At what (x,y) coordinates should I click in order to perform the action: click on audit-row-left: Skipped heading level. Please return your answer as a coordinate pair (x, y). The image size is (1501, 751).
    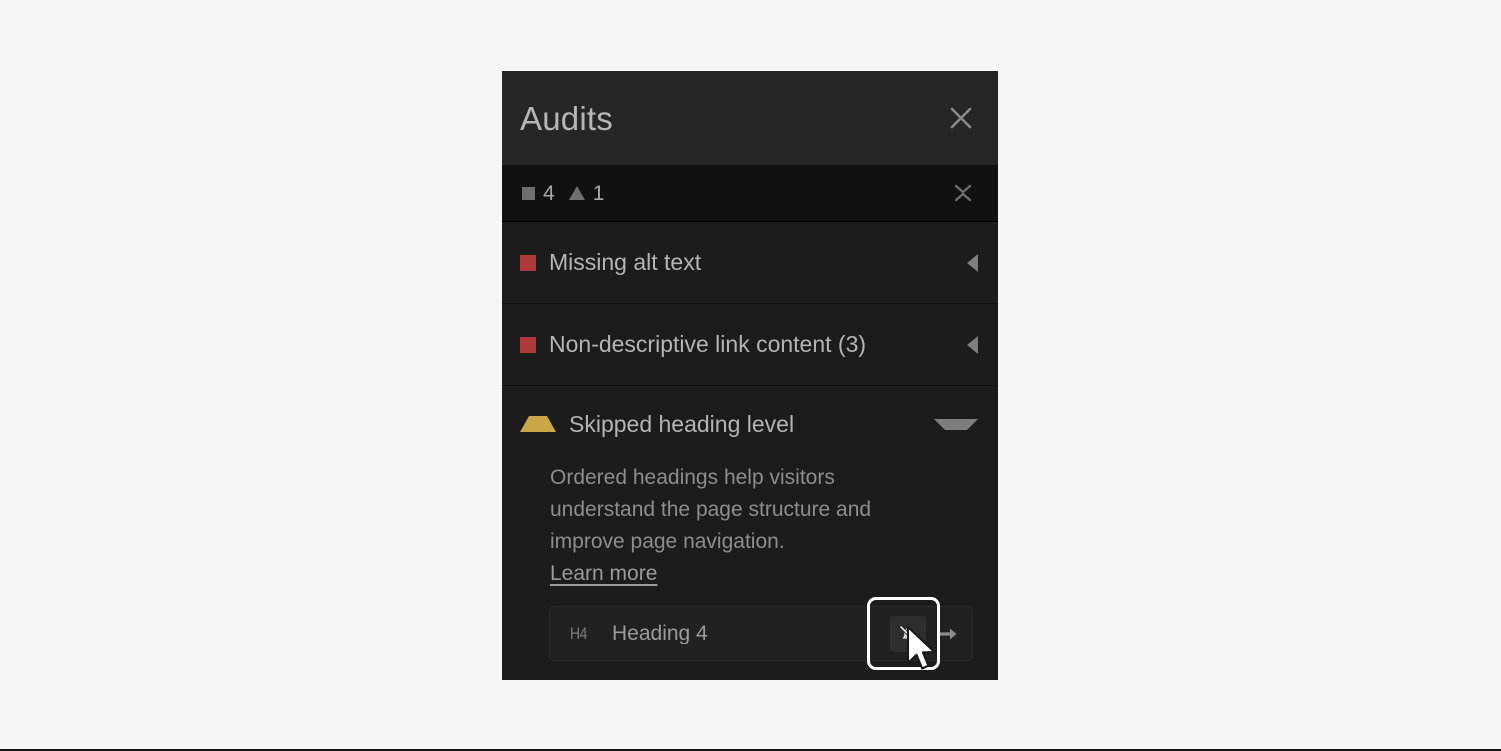
    Looking at the image, I should click on (657, 423).